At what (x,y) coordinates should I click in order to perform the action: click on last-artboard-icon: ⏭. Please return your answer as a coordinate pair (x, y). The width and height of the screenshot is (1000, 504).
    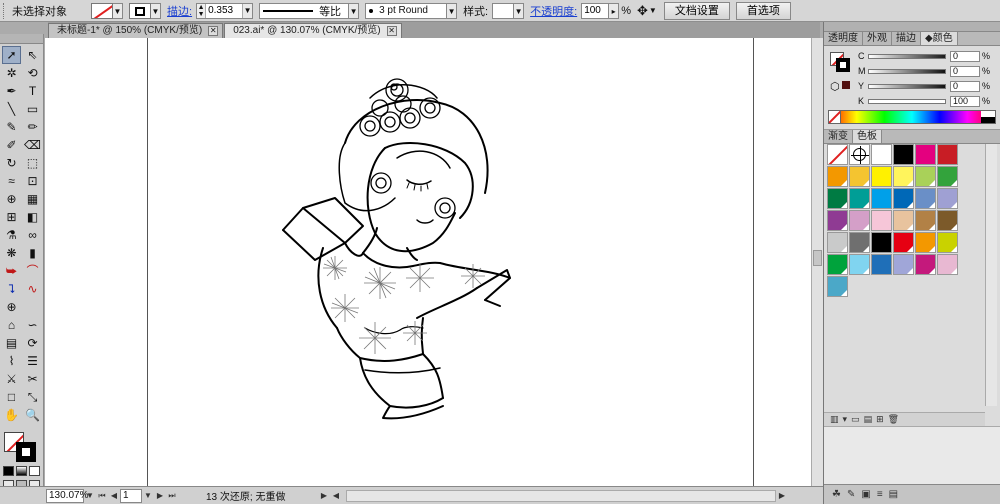
    Looking at the image, I should click on (172, 496).